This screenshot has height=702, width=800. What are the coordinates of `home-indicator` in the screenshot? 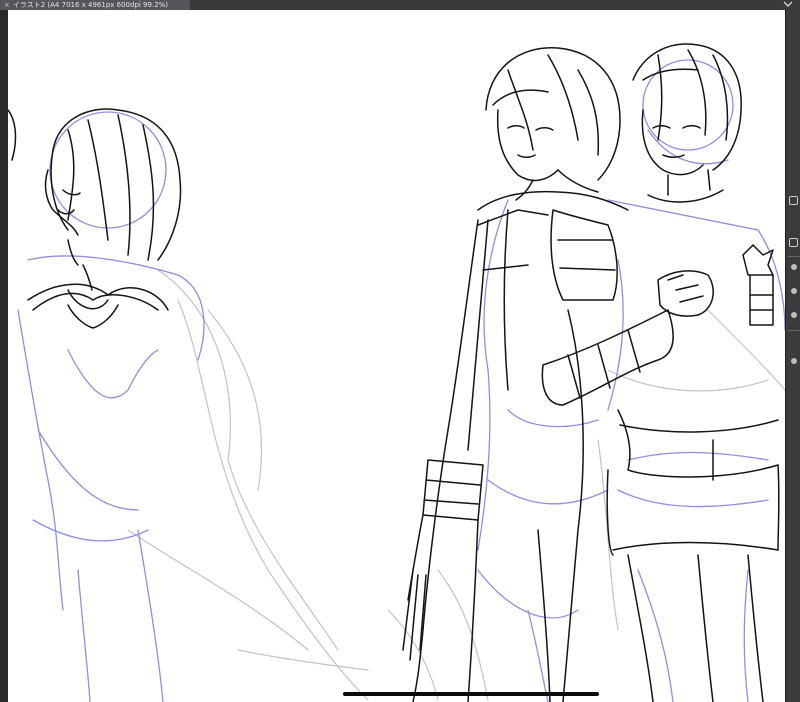 It's located at (471, 694).